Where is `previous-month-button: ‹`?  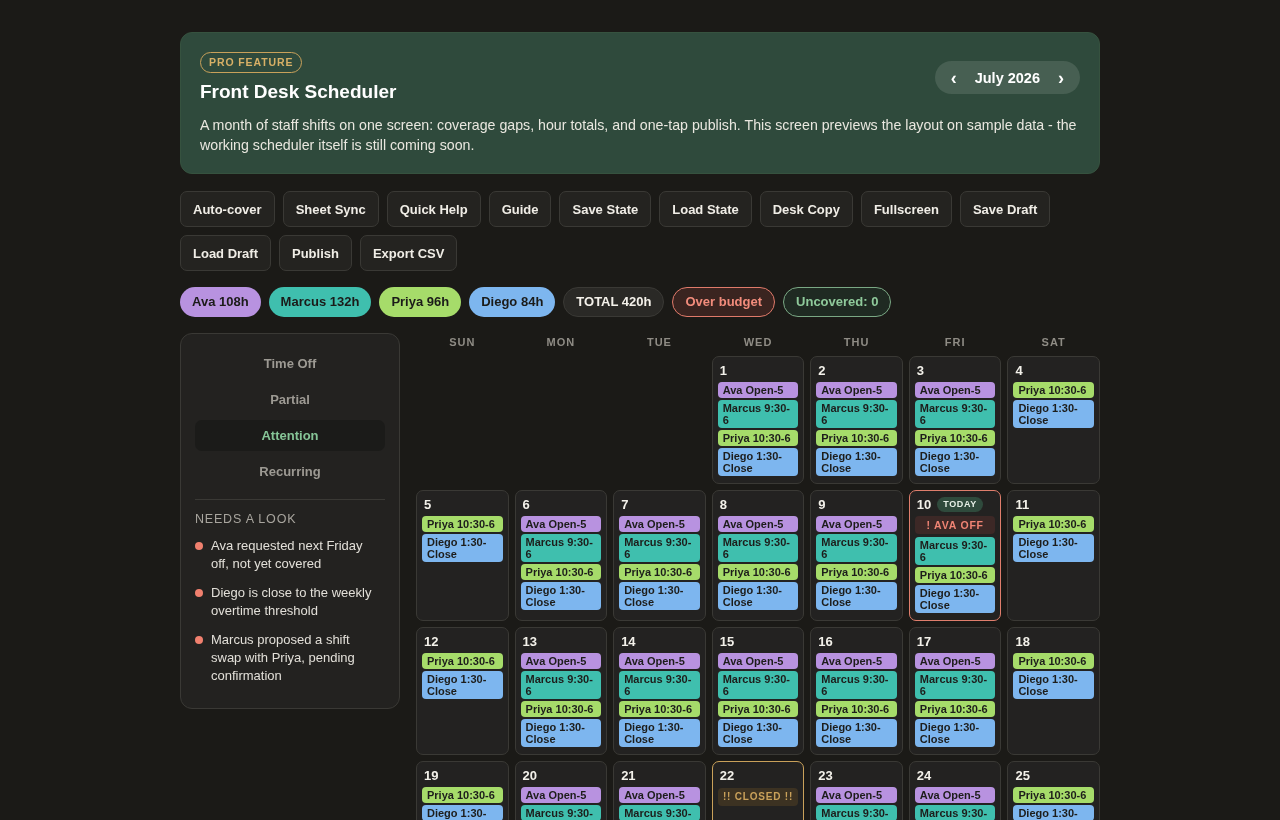
previous-month-button: ‹ is located at coordinates (953, 77).